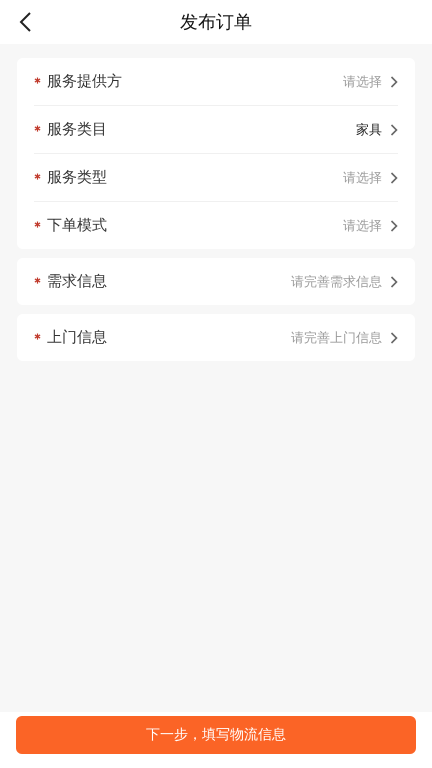 This screenshot has width=432, height=768. Describe the element at coordinates (77, 177) in the screenshot. I see `field-label: 服务类型` at that location.